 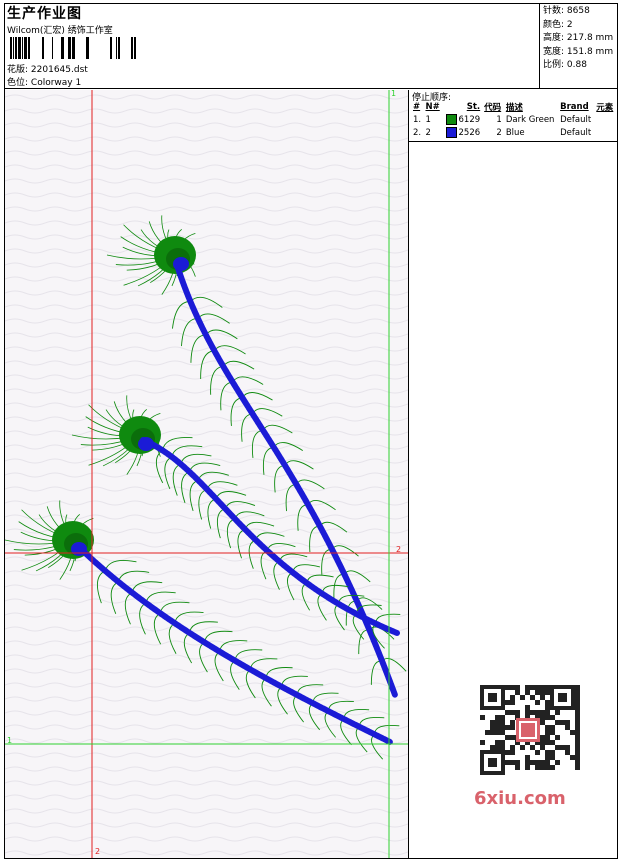 What do you see at coordinates (473, 106) in the screenshot?
I see `col-stitches: St.` at bounding box center [473, 106].